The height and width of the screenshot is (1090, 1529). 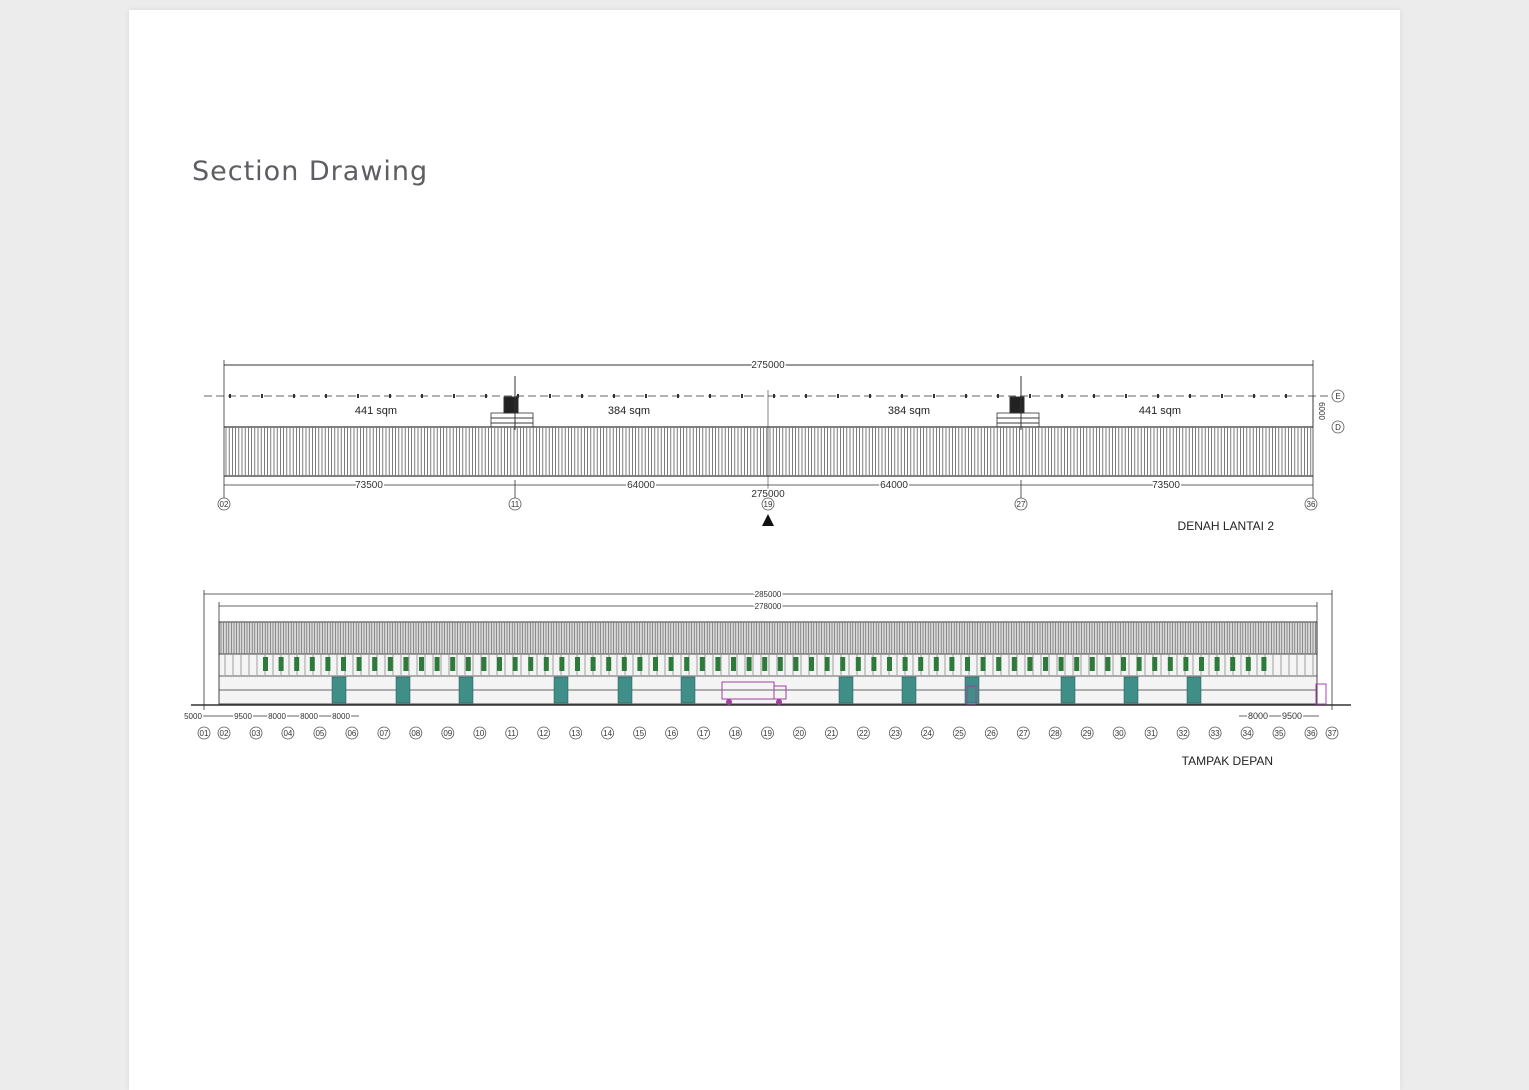 I want to click on elev-grid-mark: 34, so click(x=1247, y=733).